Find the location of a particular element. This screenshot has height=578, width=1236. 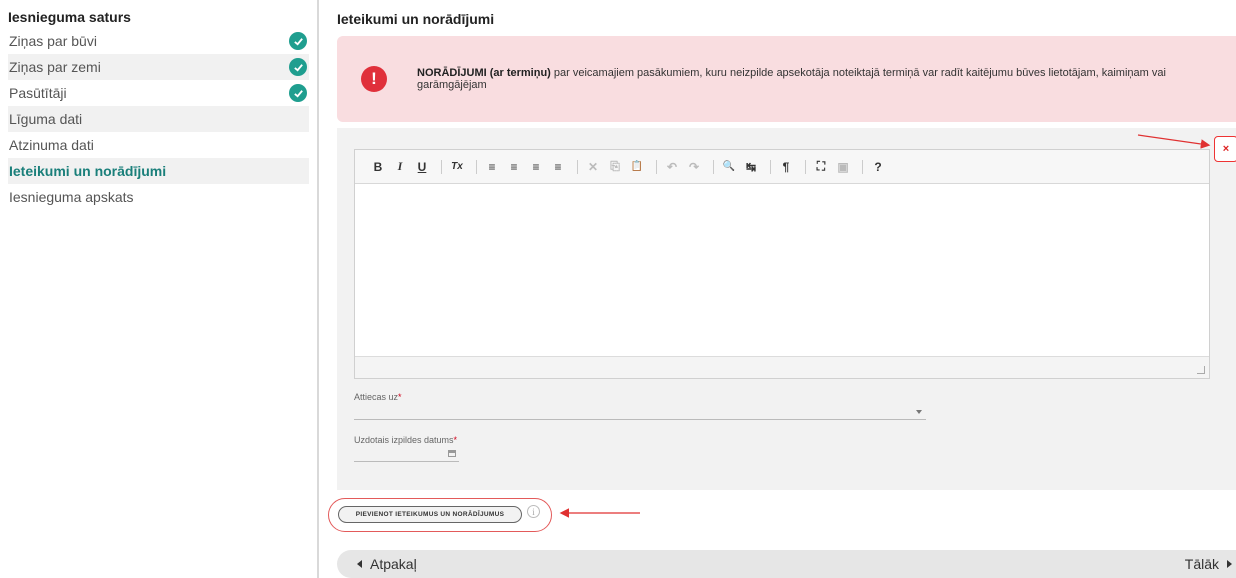

undo-button: ↶ is located at coordinates (672, 167).